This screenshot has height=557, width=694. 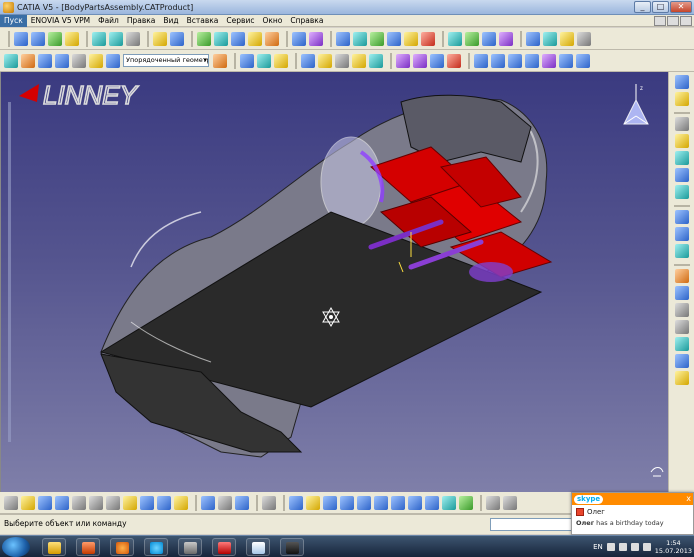 What do you see at coordinates (269, 502) in the screenshot?
I see `camera-icon` at bounding box center [269, 502].